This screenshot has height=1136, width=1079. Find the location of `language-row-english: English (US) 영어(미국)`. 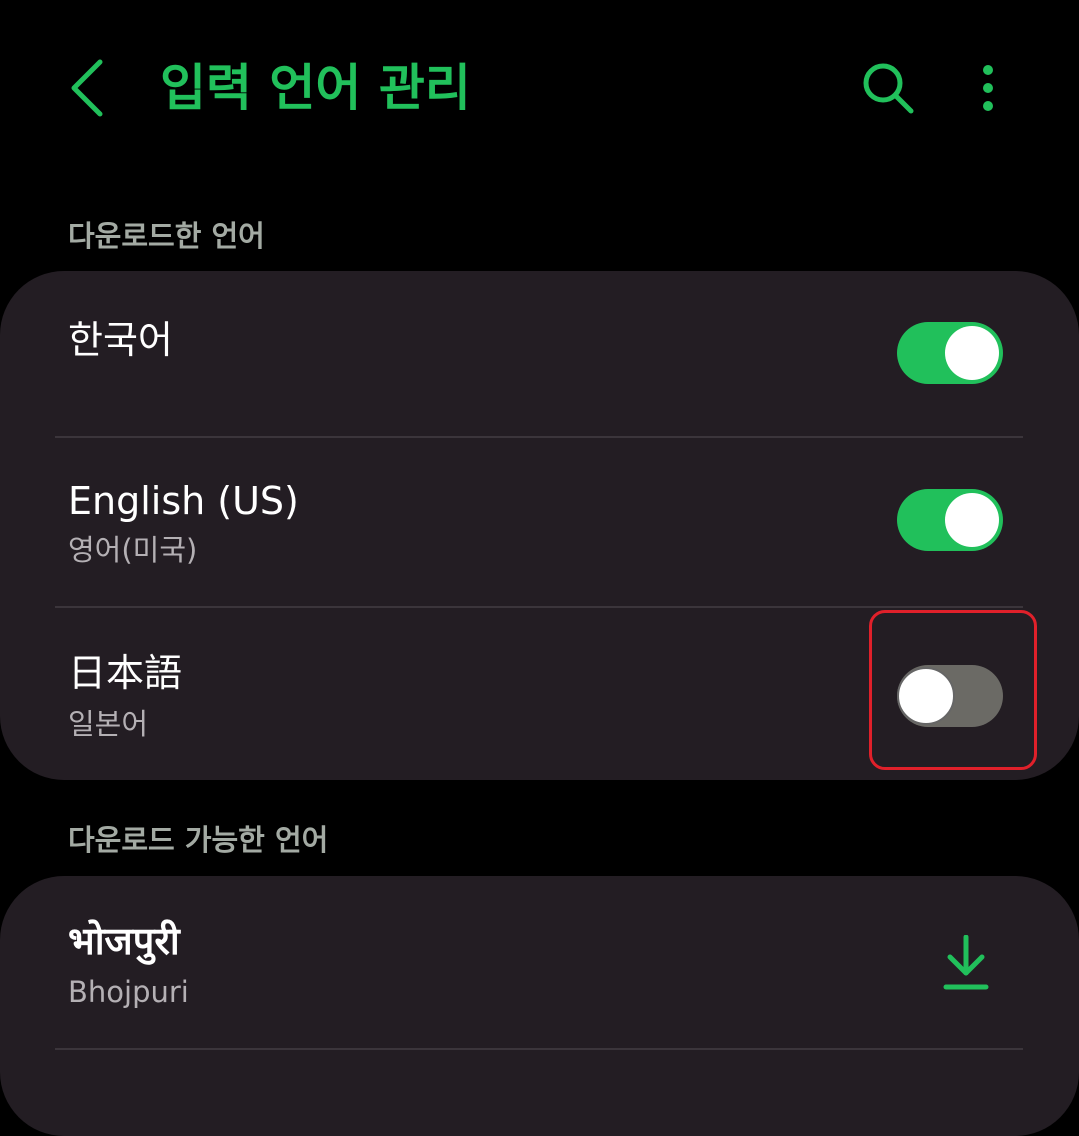

language-row-english: English (US) 영어(미국) is located at coordinates (539, 522).